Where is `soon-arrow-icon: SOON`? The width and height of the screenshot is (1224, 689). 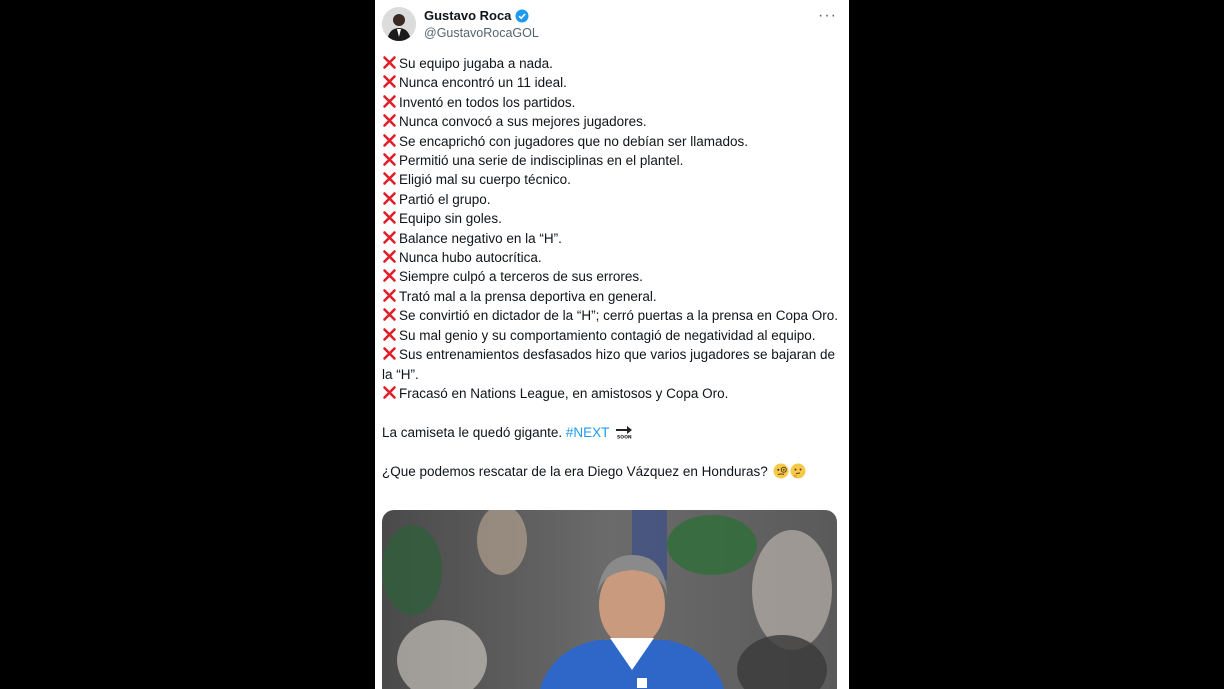
soon-arrow-icon: SOON is located at coordinates (624, 432).